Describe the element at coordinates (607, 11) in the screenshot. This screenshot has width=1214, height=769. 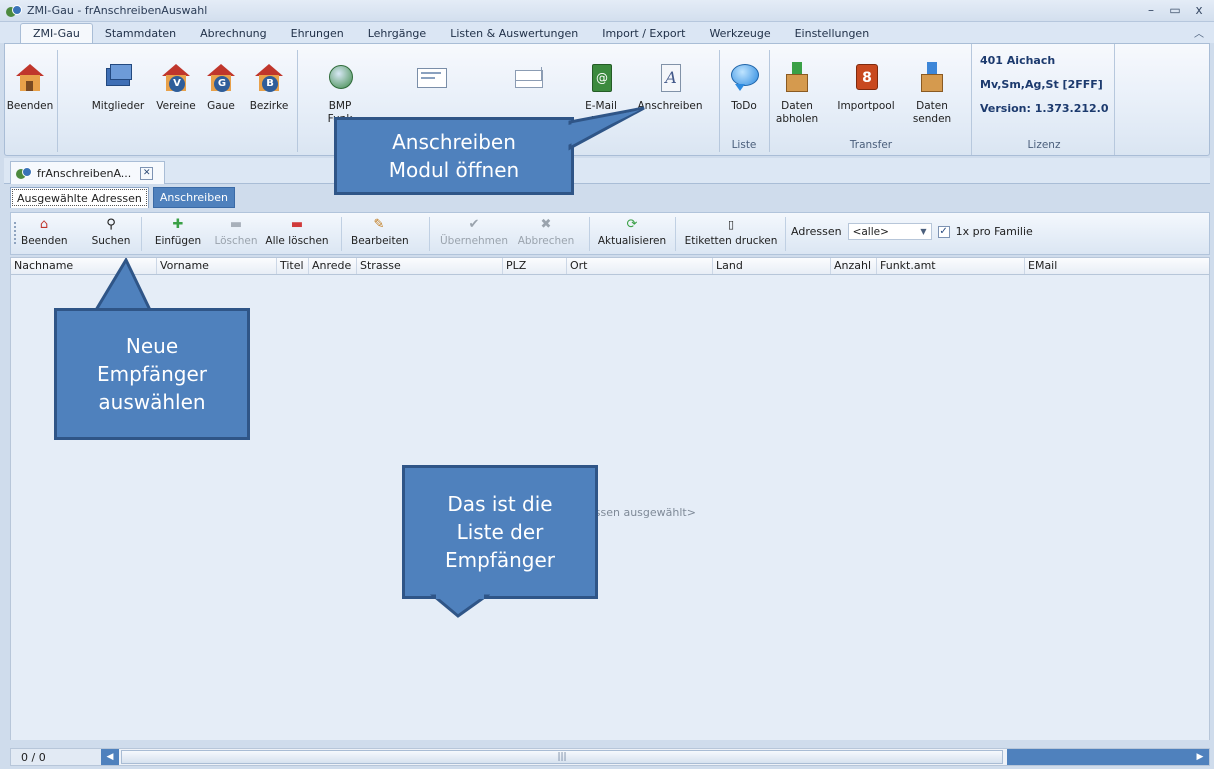
I see `window-titlebar: ZMI-Gau - frAnschreibenAuswahl – ▭ x` at that location.